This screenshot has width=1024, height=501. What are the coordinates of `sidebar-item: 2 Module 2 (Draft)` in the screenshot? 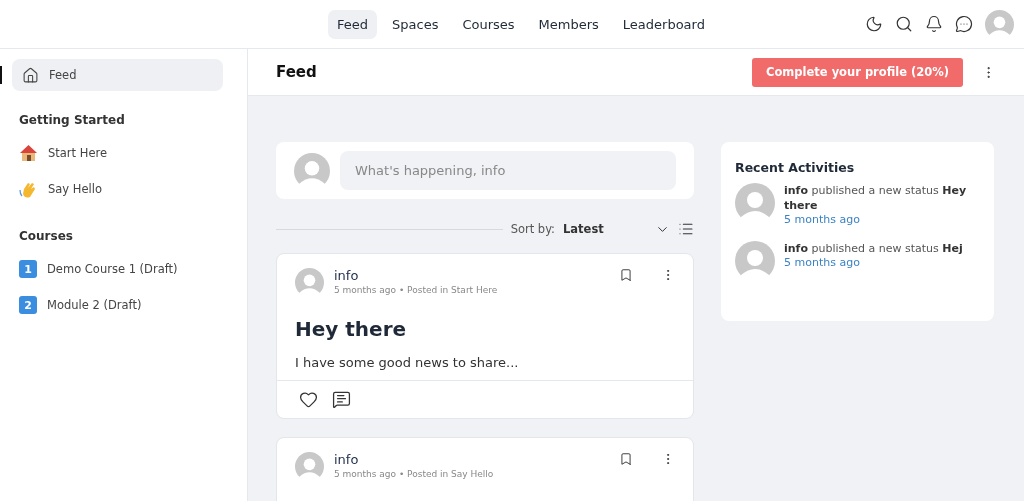 It's located at (117, 305).